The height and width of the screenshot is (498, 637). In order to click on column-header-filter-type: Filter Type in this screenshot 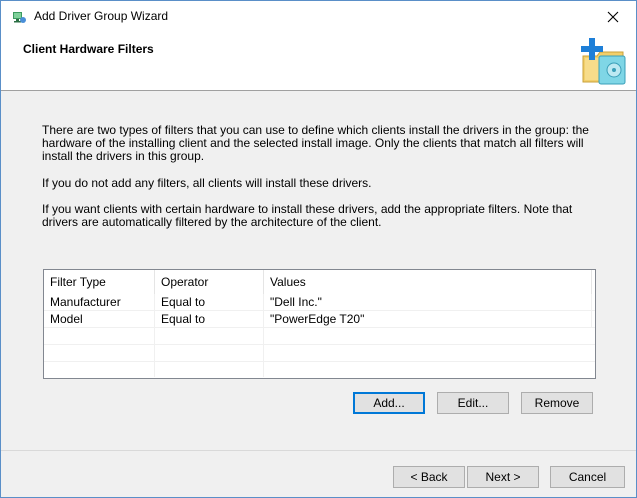, I will do `click(99, 282)`.